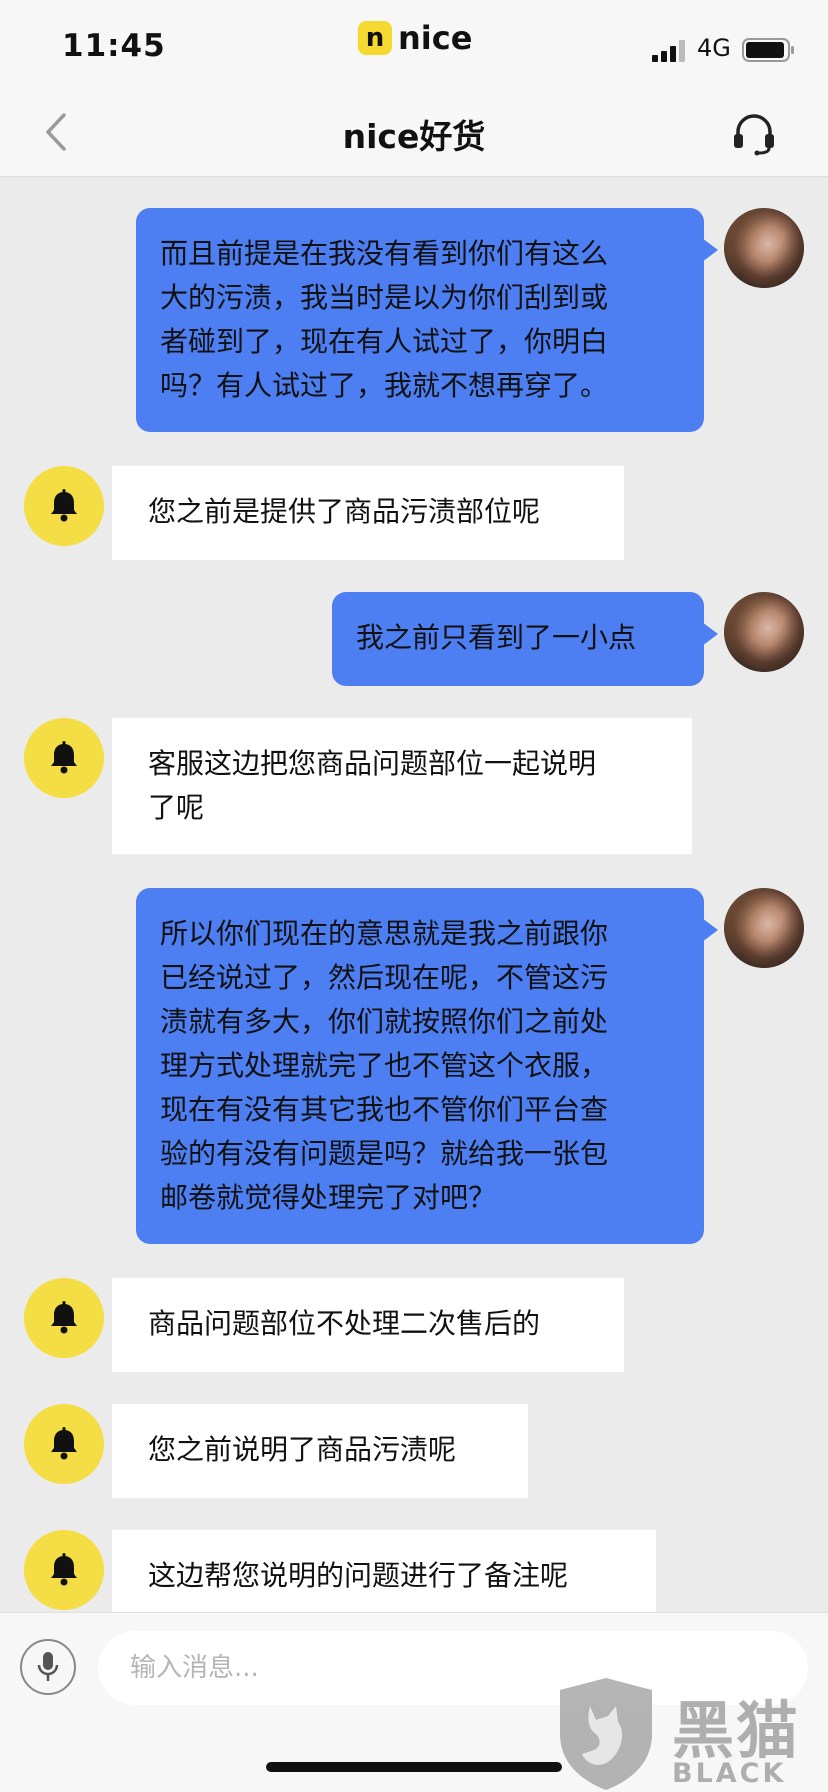 The height and width of the screenshot is (1792, 828). Describe the element at coordinates (714, 48) in the screenshot. I see `network-label: 4G` at that location.